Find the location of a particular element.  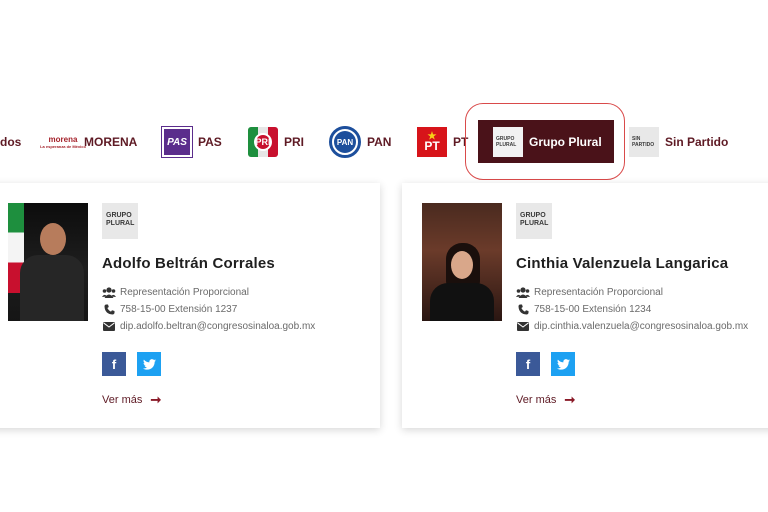

tab-pt: ★ PT PT is located at coordinates (442, 142).